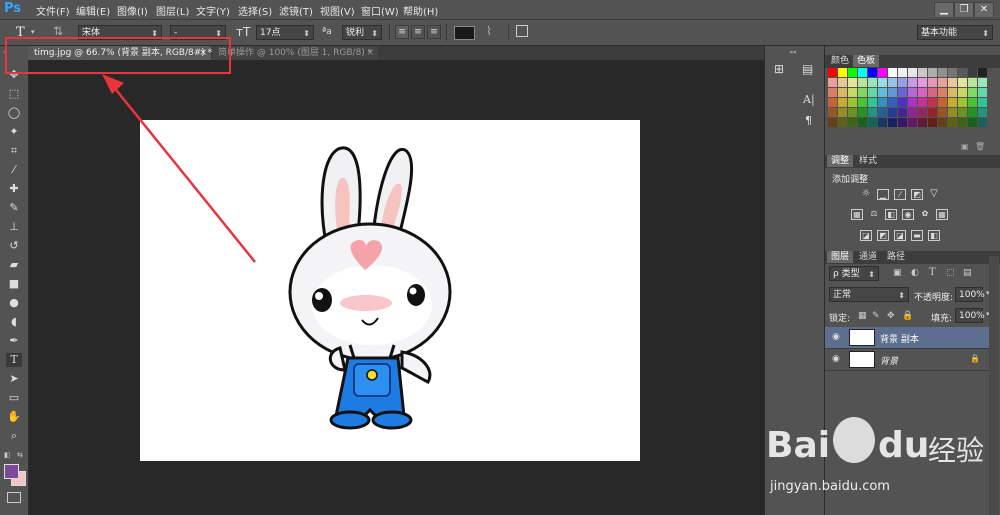 The height and width of the screenshot is (515, 1000). I want to click on history-panel-icon: ⊞, so click(779, 69).